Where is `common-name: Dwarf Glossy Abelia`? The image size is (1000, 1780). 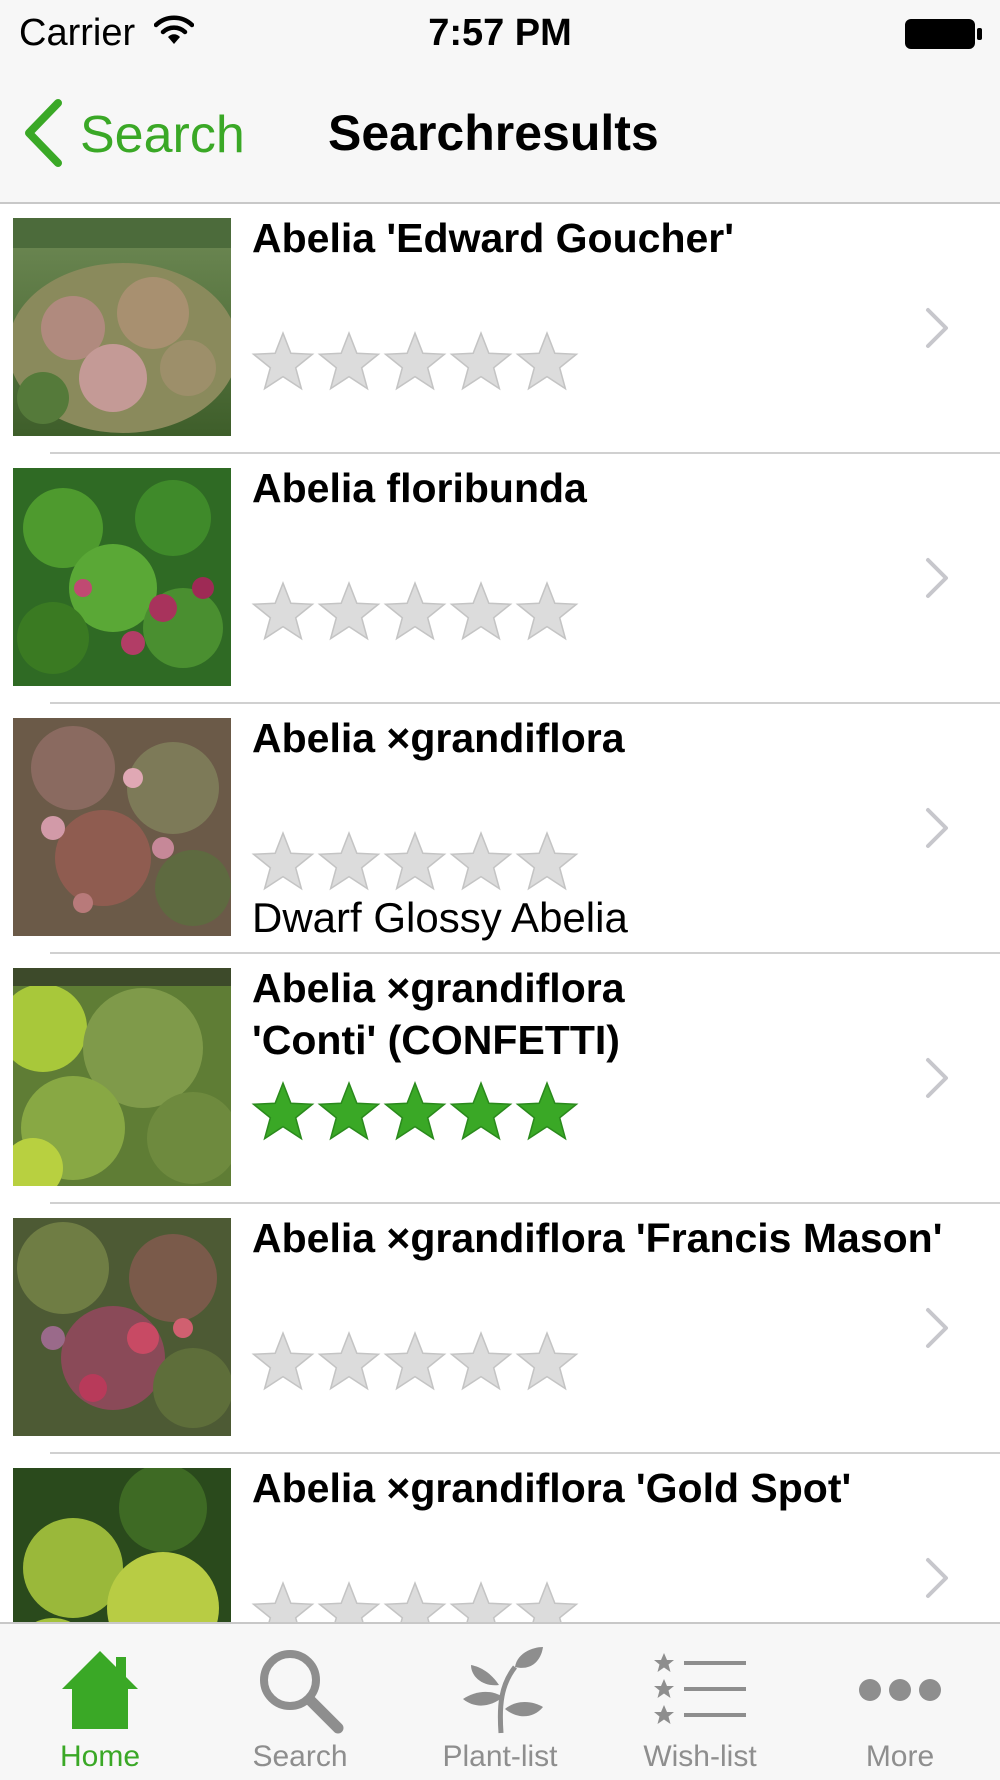
common-name: Dwarf Glossy Abelia is located at coordinates (440, 917).